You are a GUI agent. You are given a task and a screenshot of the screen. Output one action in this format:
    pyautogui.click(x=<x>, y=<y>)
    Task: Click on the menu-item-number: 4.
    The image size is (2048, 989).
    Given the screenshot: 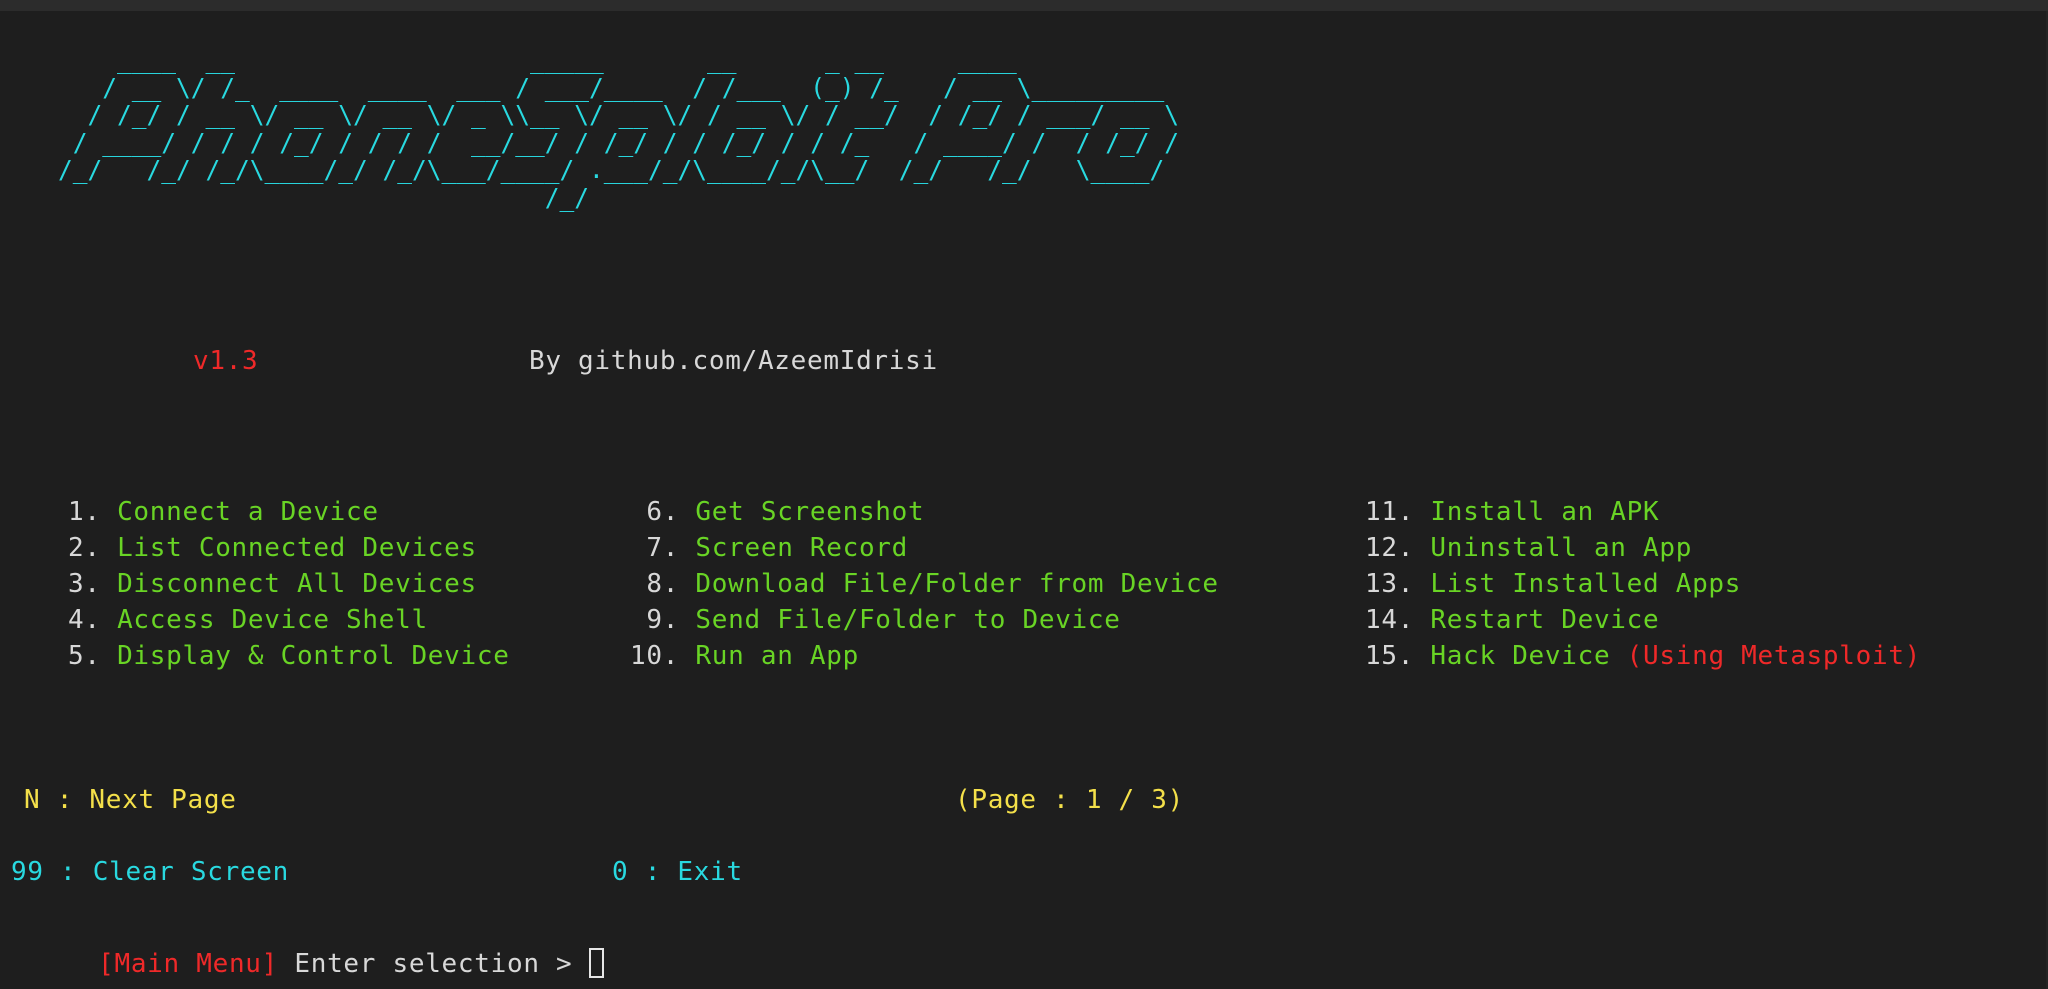 What is the action you would take?
    pyautogui.click(x=84, y=620)
    